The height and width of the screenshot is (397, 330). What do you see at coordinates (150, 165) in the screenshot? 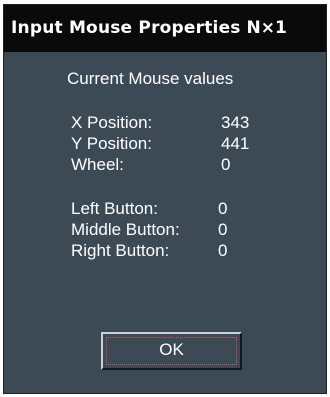
I see `row-wheel: Wheel: 0` at bounding box center [150, 165].